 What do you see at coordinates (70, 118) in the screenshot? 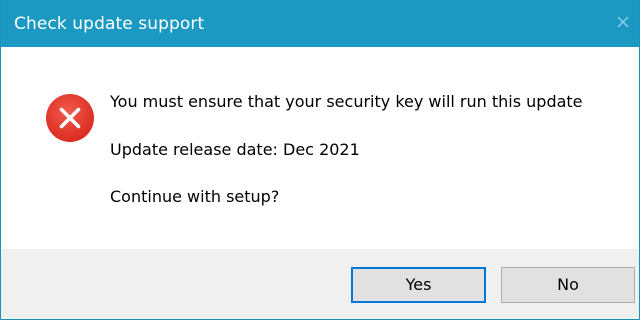
I see `error-icon` at bounding box center [70, 118].